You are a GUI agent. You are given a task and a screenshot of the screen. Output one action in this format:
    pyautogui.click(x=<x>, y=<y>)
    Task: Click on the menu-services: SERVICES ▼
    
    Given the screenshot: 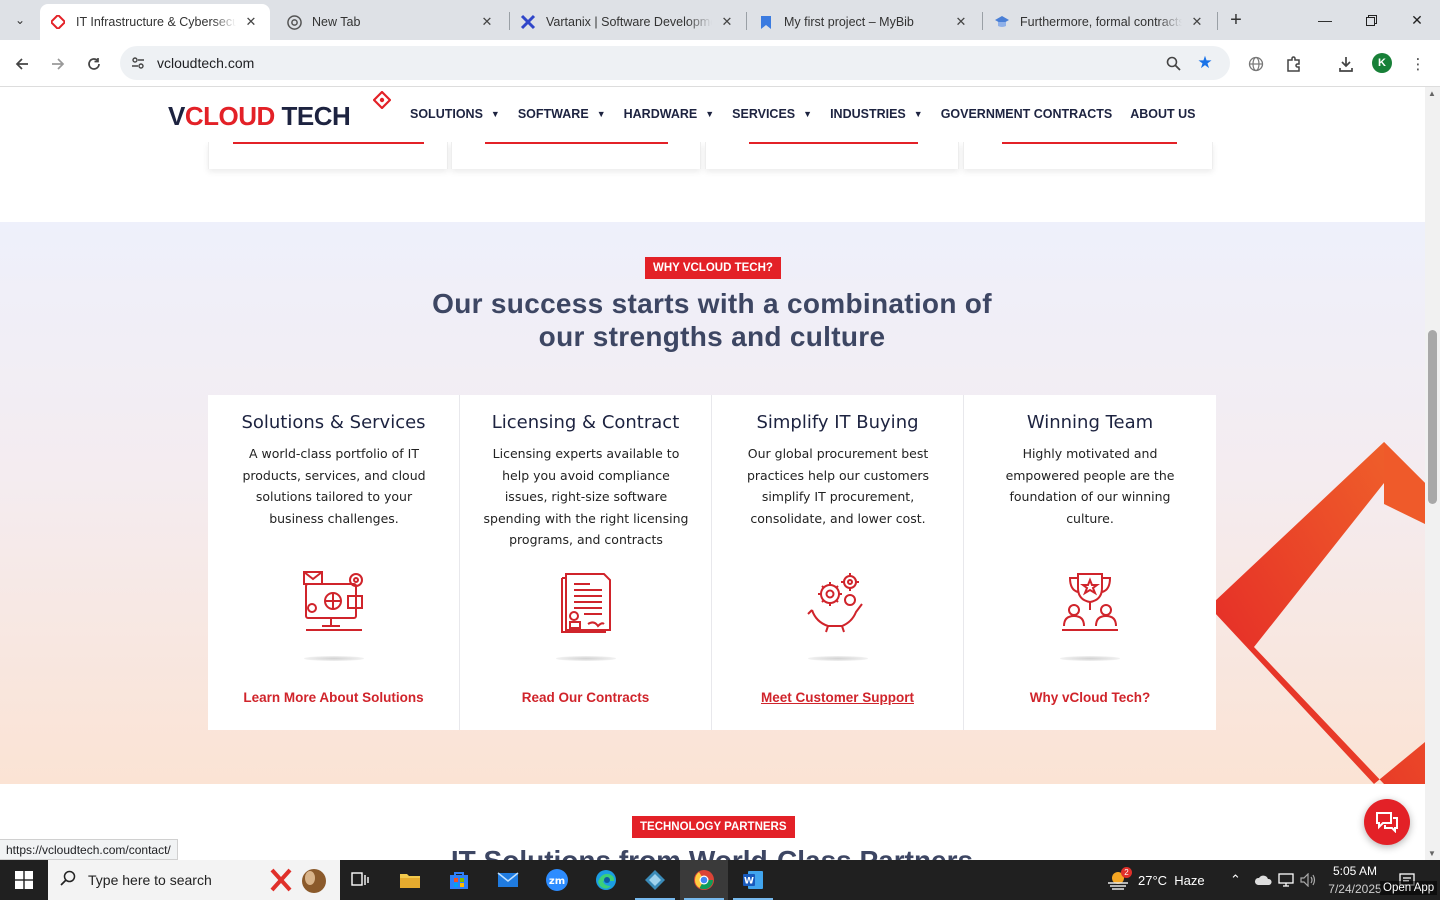 What is the action you would take?
    pyautogui.click(x=772, y=114)
    